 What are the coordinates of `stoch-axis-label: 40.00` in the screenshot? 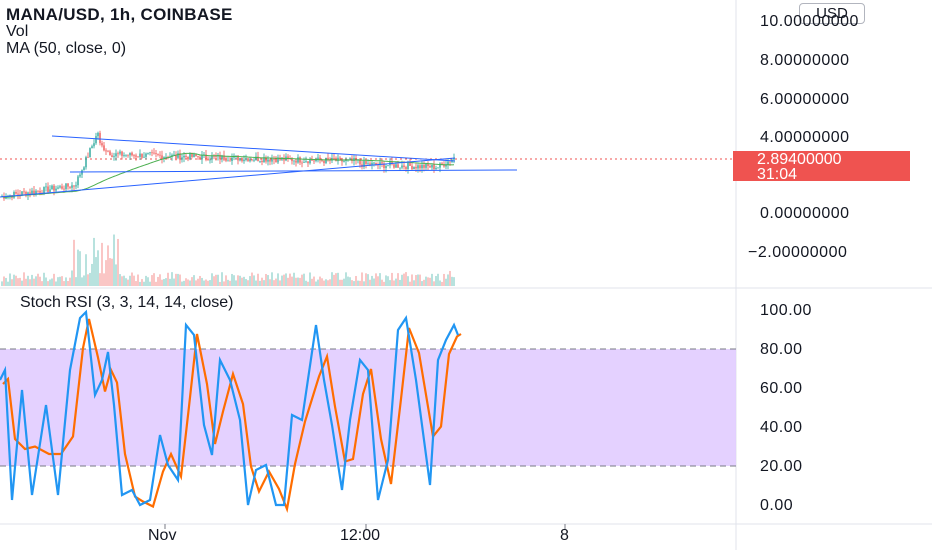 It's located at (781, 427).